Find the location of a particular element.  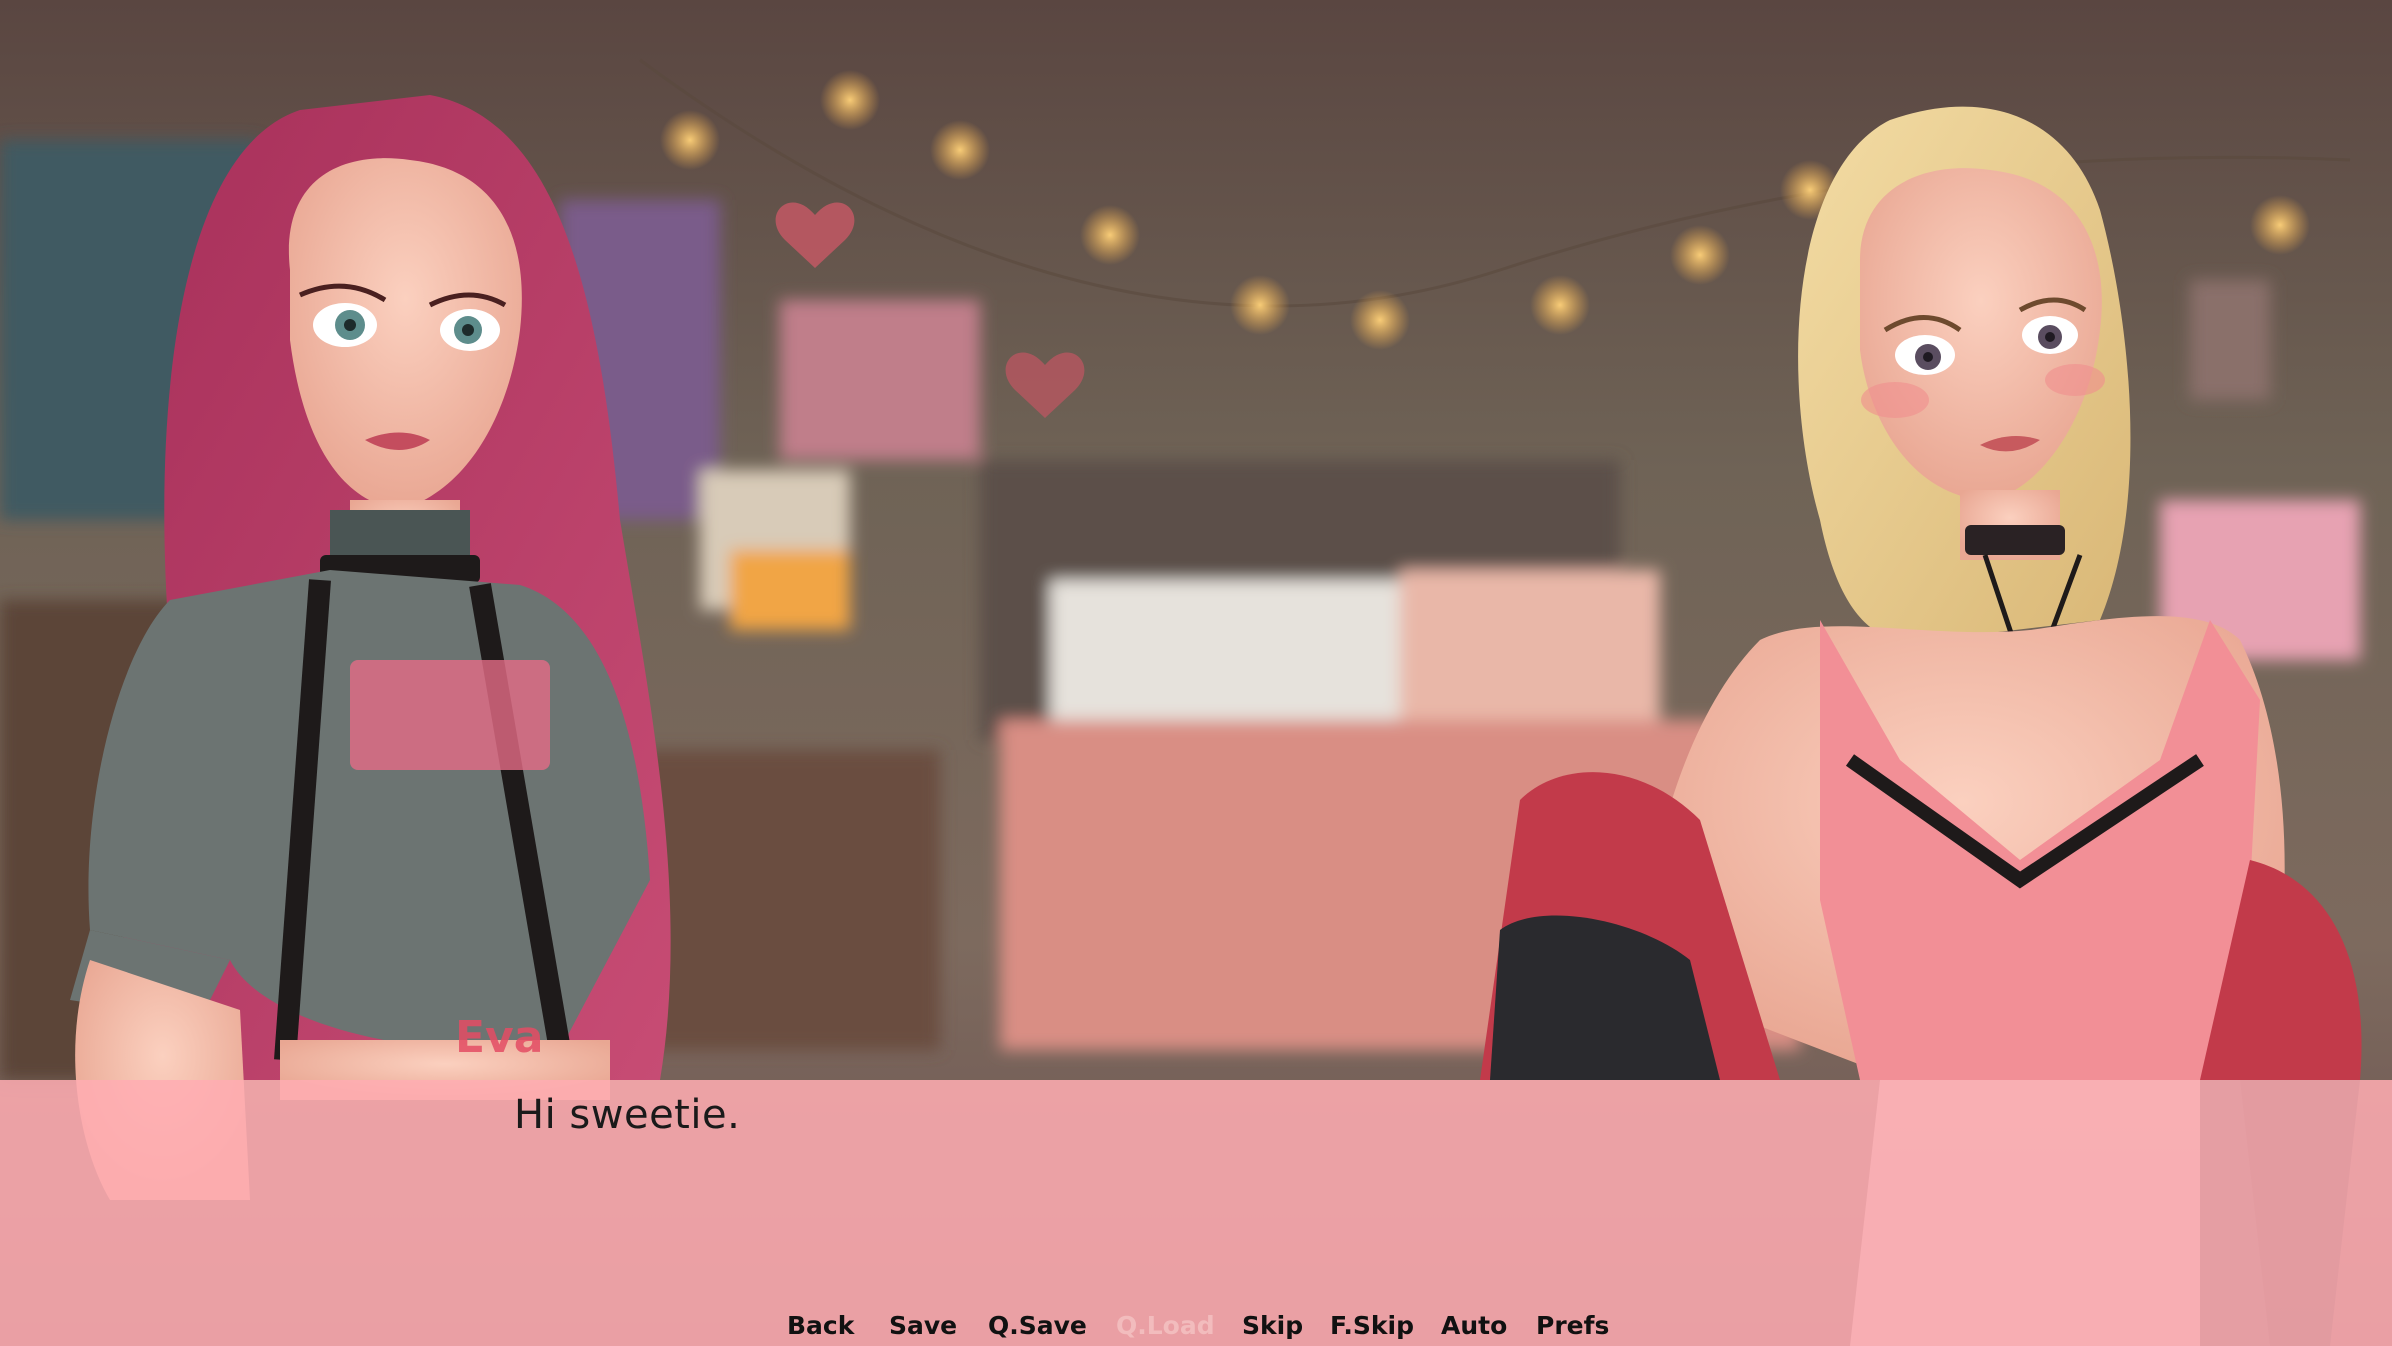

speaker-nameplate: Eva is located at coordinates (499, 1037).